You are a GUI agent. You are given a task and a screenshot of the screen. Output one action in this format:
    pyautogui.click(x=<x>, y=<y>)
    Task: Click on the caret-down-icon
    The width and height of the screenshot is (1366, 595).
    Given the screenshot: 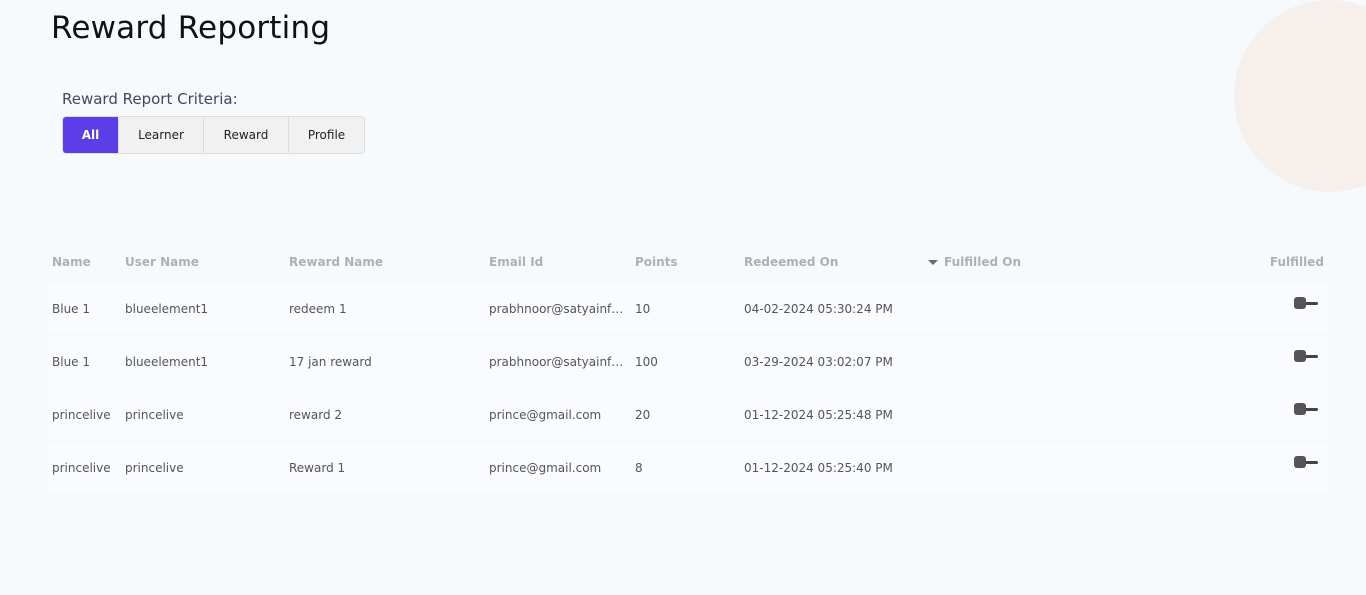 What is the action you would take?
    pyautogui.click(x=933, y=262)
    